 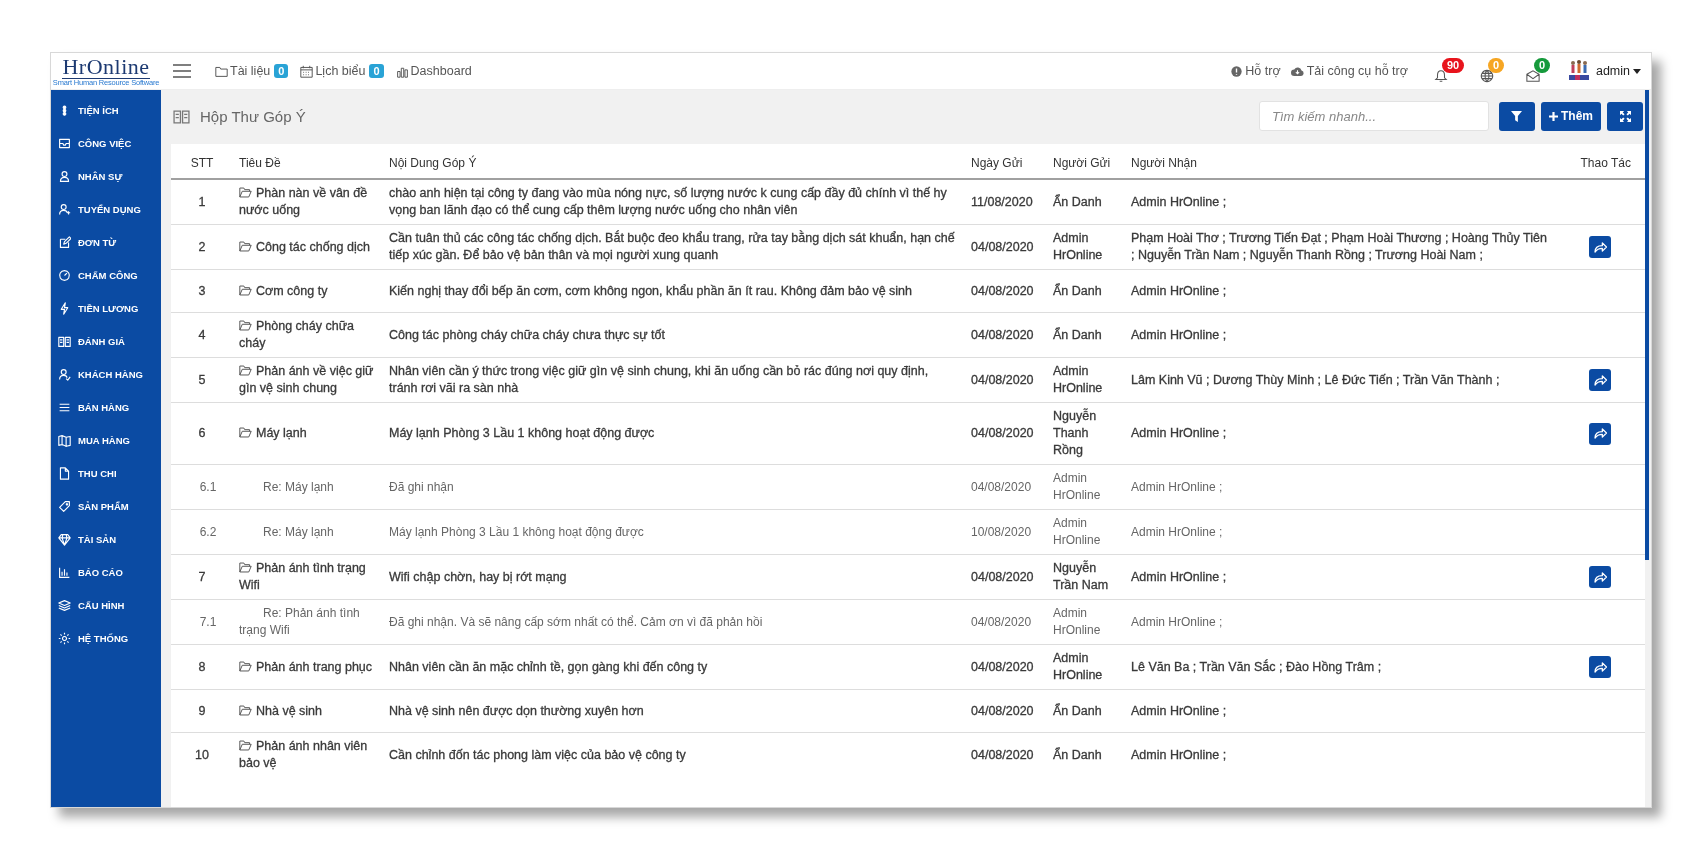 I want to click on nav-link: Tài liệu 0, so click(x=252, y=71).